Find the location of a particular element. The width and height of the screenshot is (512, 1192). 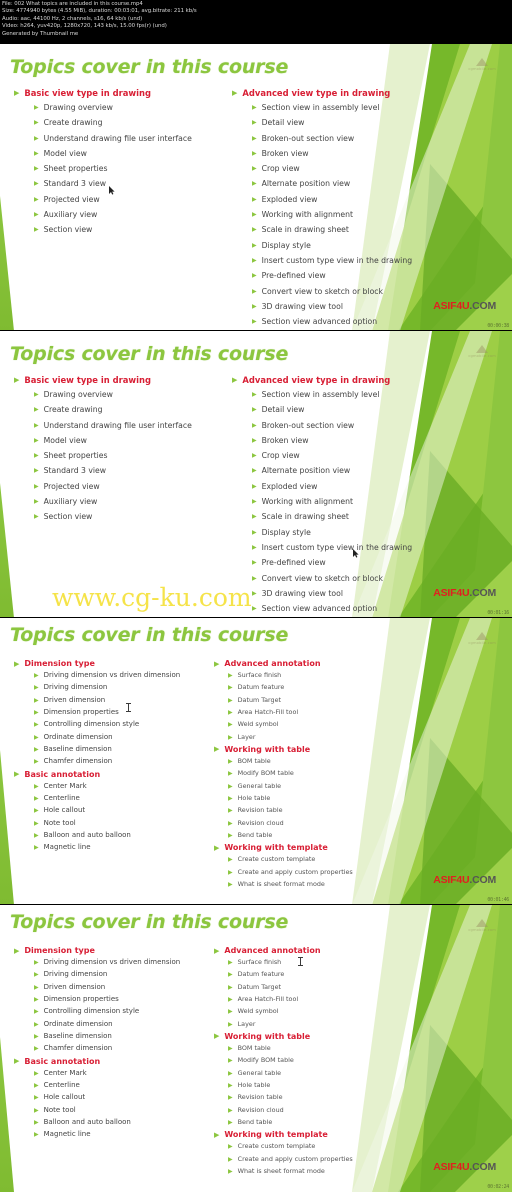

topic-label: Alternate position view is located at coordinates (306, 184).